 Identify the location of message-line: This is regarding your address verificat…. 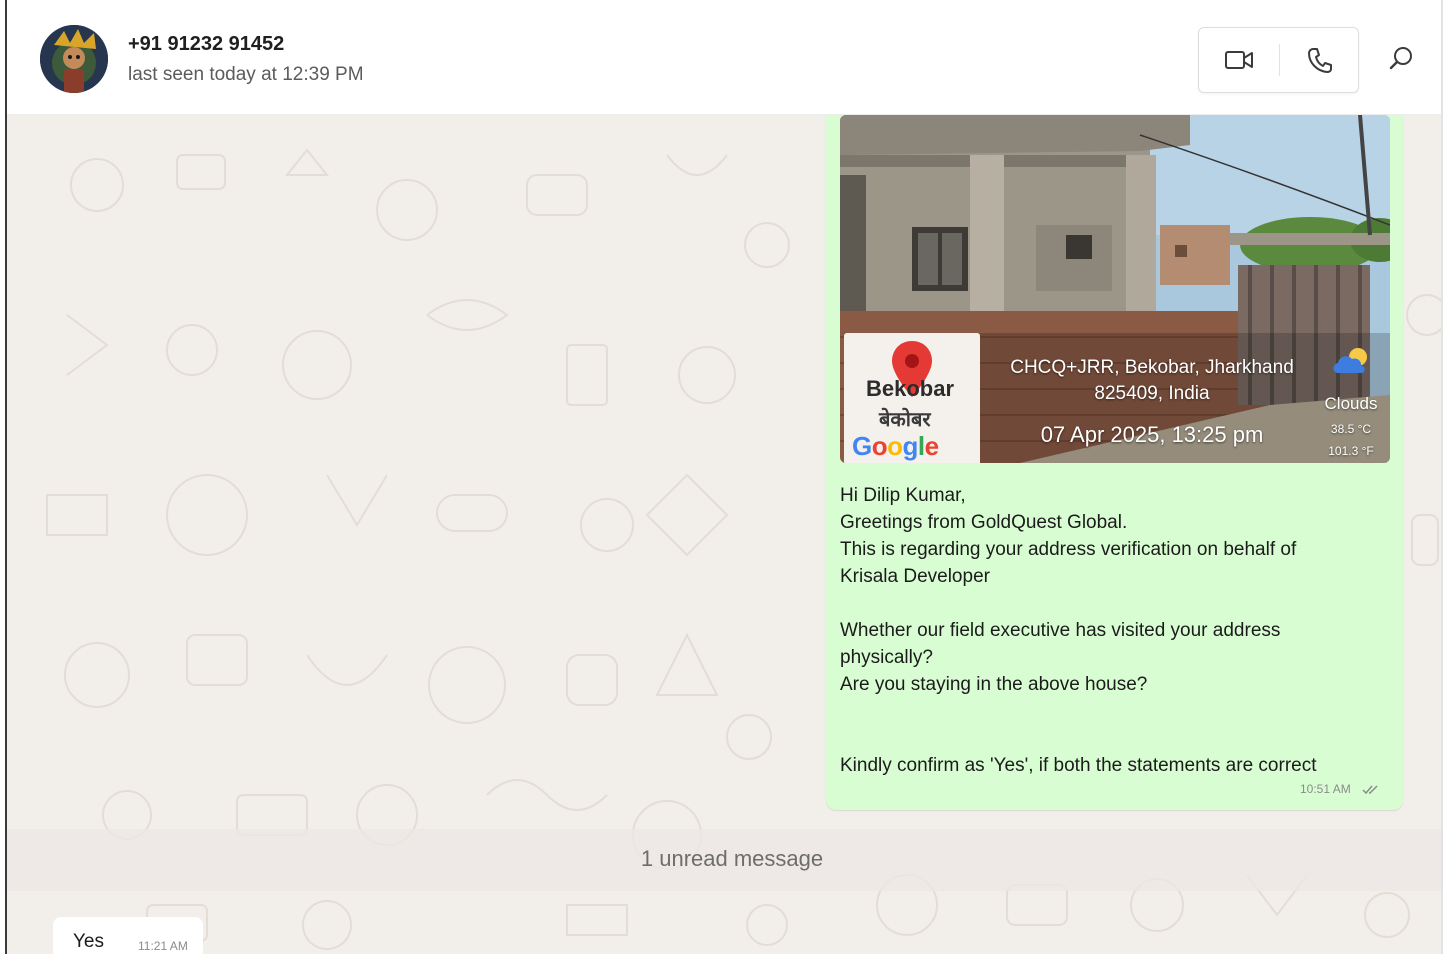
(1068, 549).